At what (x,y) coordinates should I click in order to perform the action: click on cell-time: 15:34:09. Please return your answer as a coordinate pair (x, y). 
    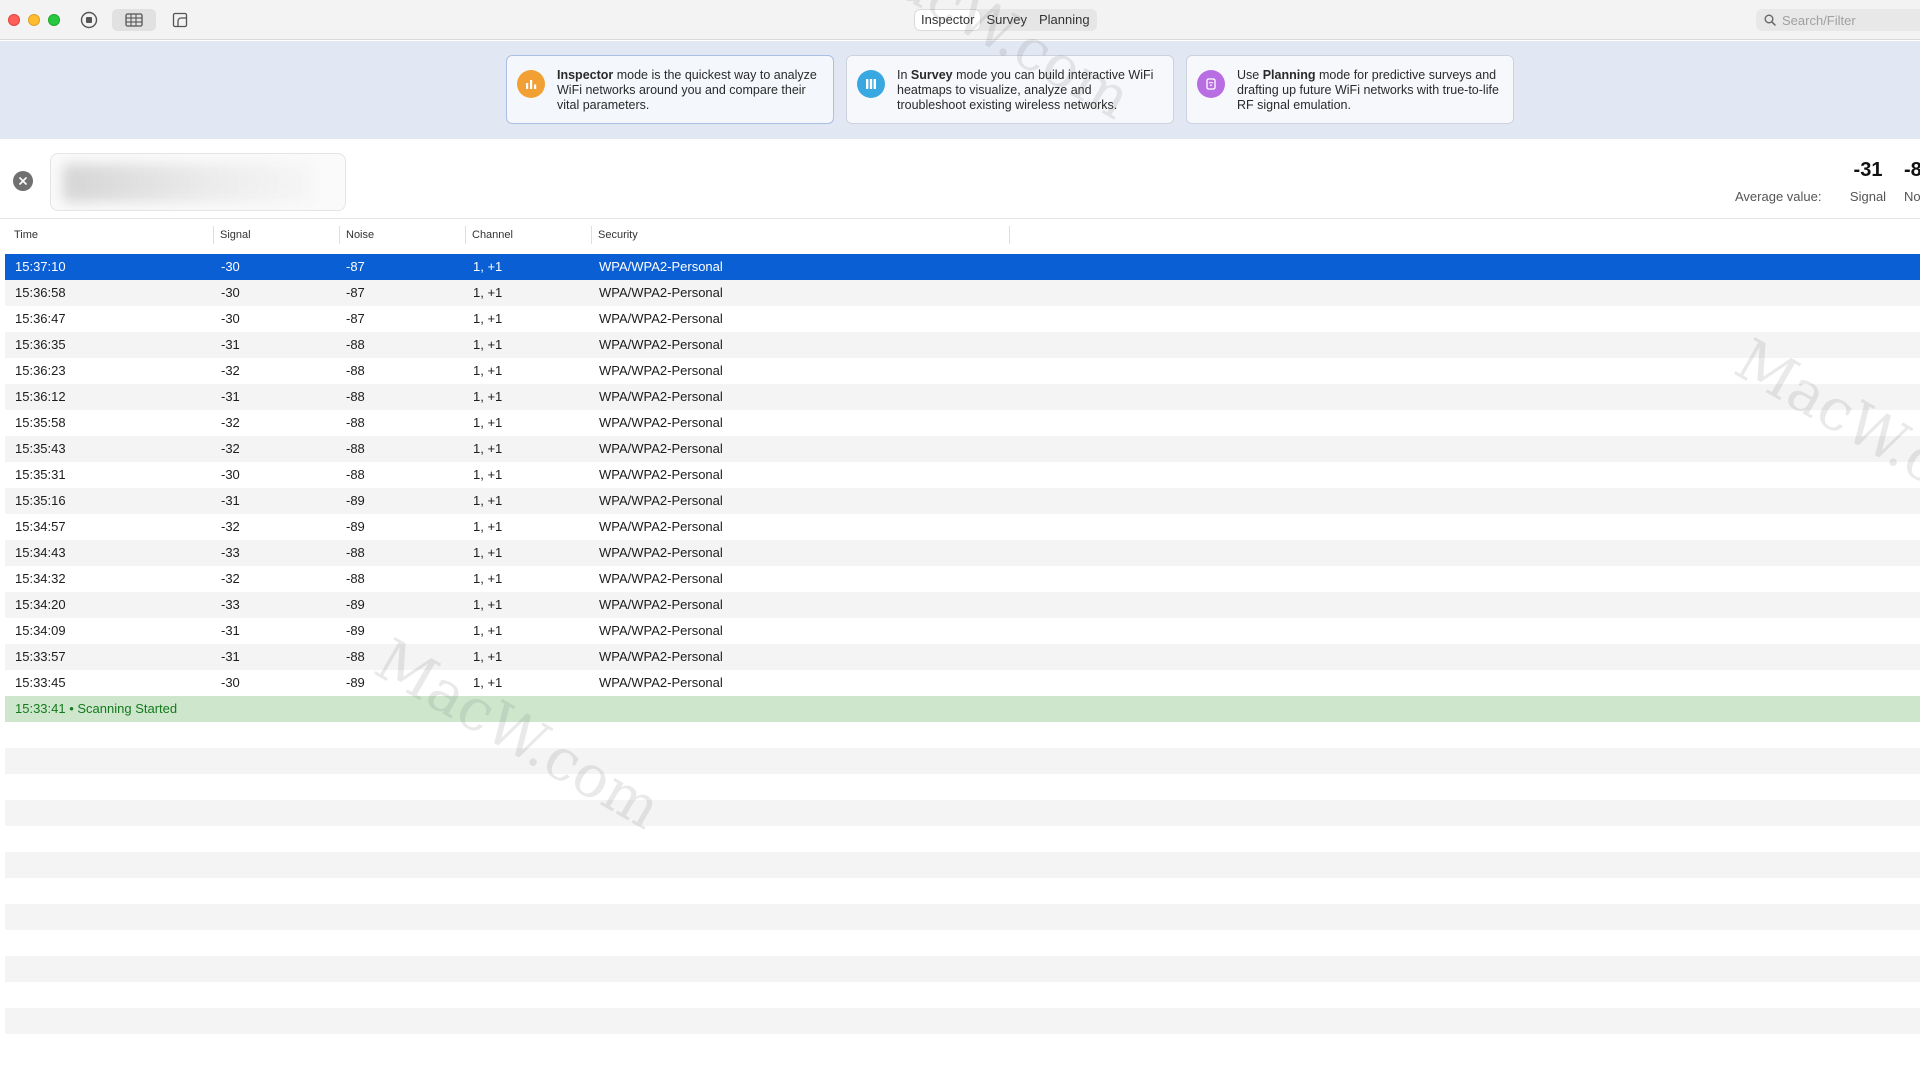
    Looking at the image, I should click on (40, 630).